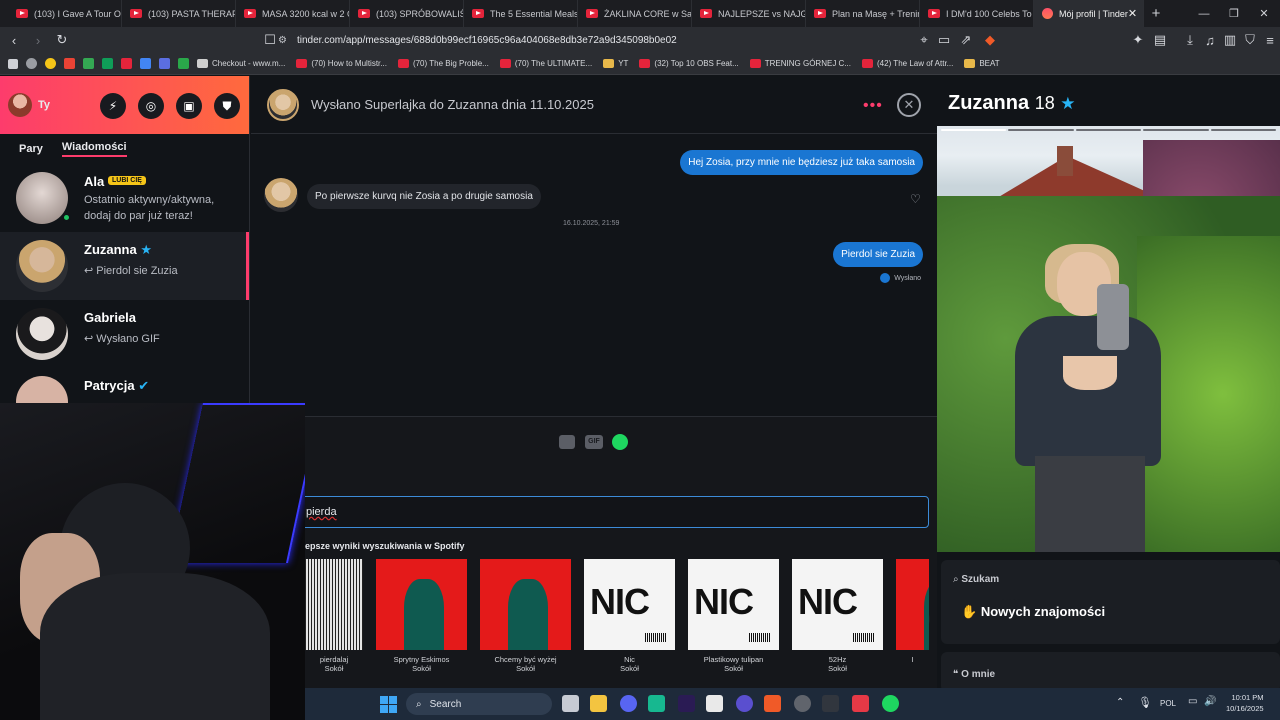 The height and width of the screenshot is (720, 1280). What do you see at coordinates (14, 40) in the screenshot?
I see `back-icon: ‹` at bounding box center [14, 40].